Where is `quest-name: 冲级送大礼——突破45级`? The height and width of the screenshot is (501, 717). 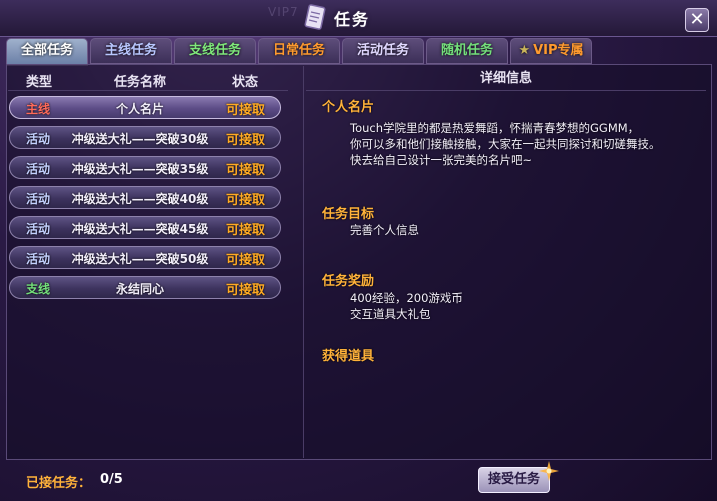 quest-name: 冲级送大礼——突破45级 is located at coordinates (140, 229).